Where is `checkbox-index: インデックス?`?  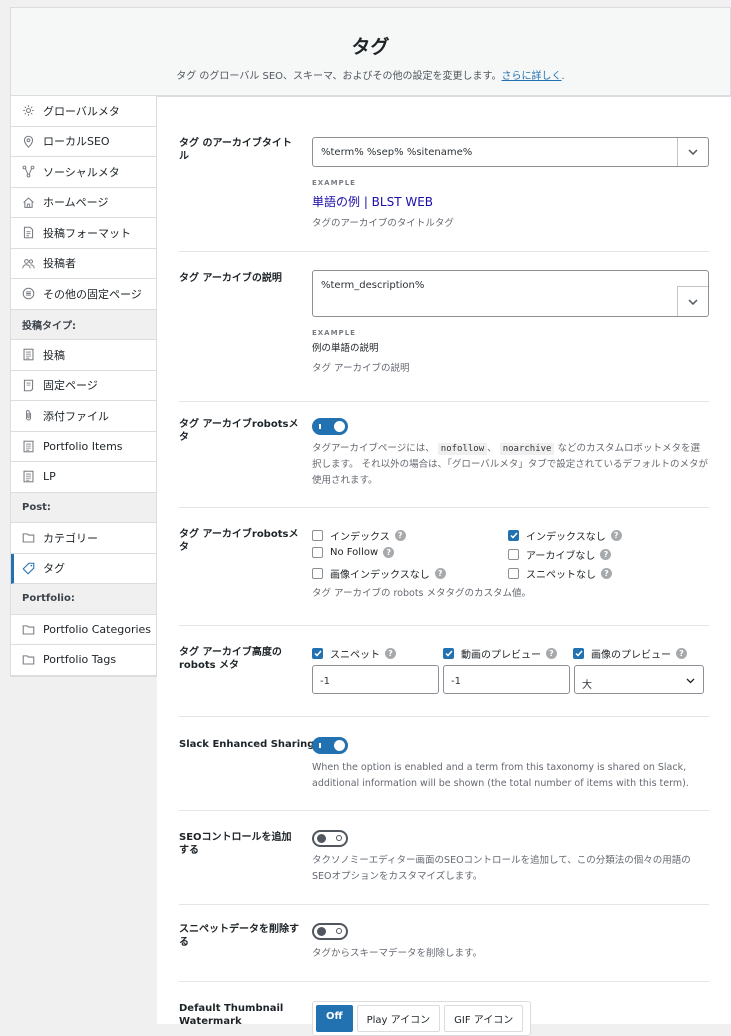 checkbox-index: インデックス? is located at coordinates (359, 535).